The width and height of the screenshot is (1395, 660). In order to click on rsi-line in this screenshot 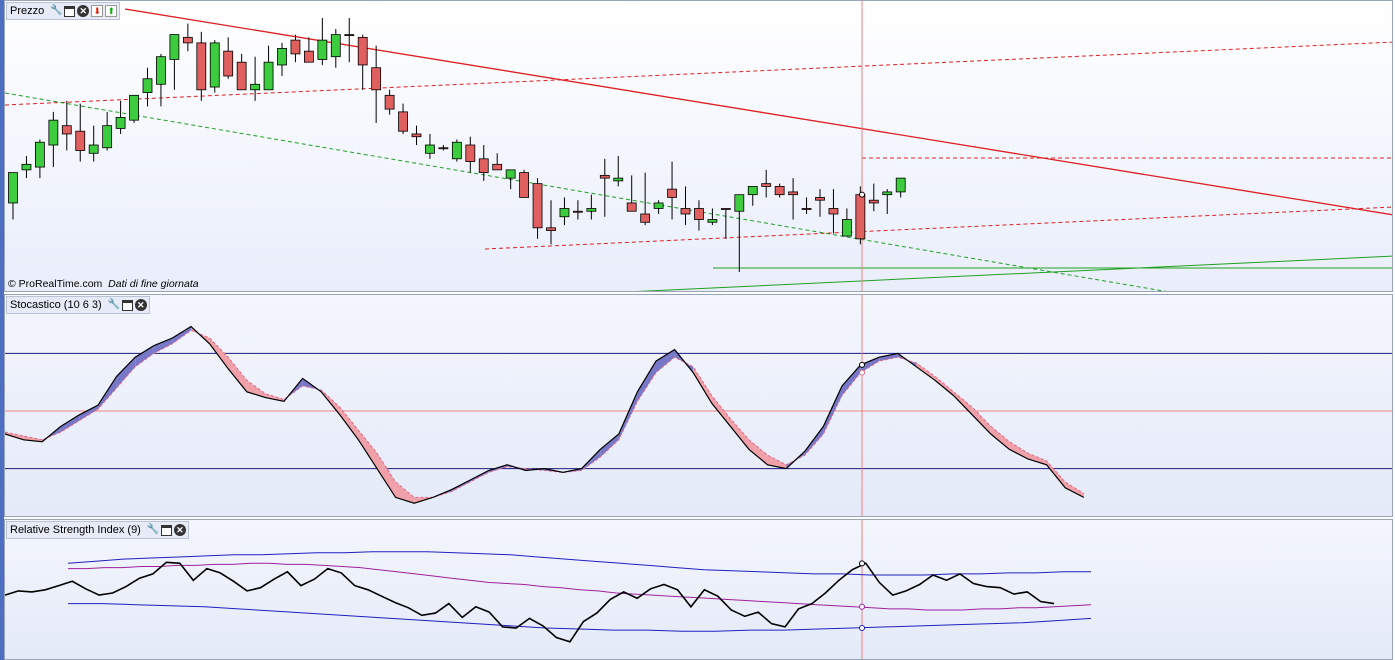, I will do `click(530, 602)`.